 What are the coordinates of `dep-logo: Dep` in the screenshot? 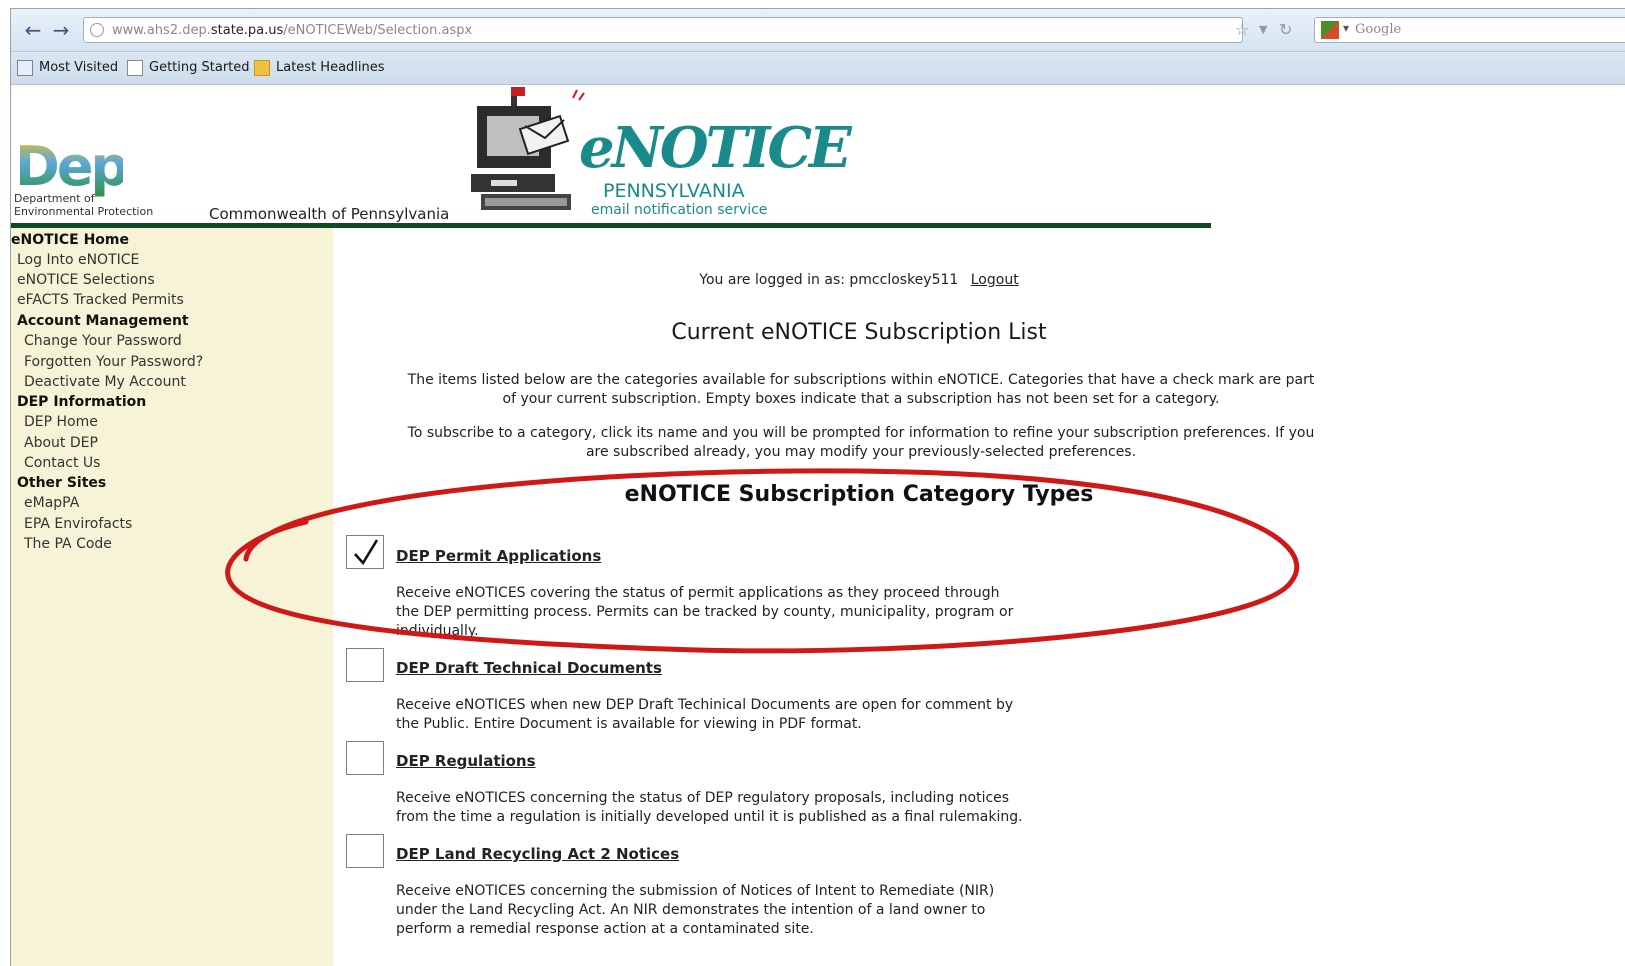 It's located at (68, 167).